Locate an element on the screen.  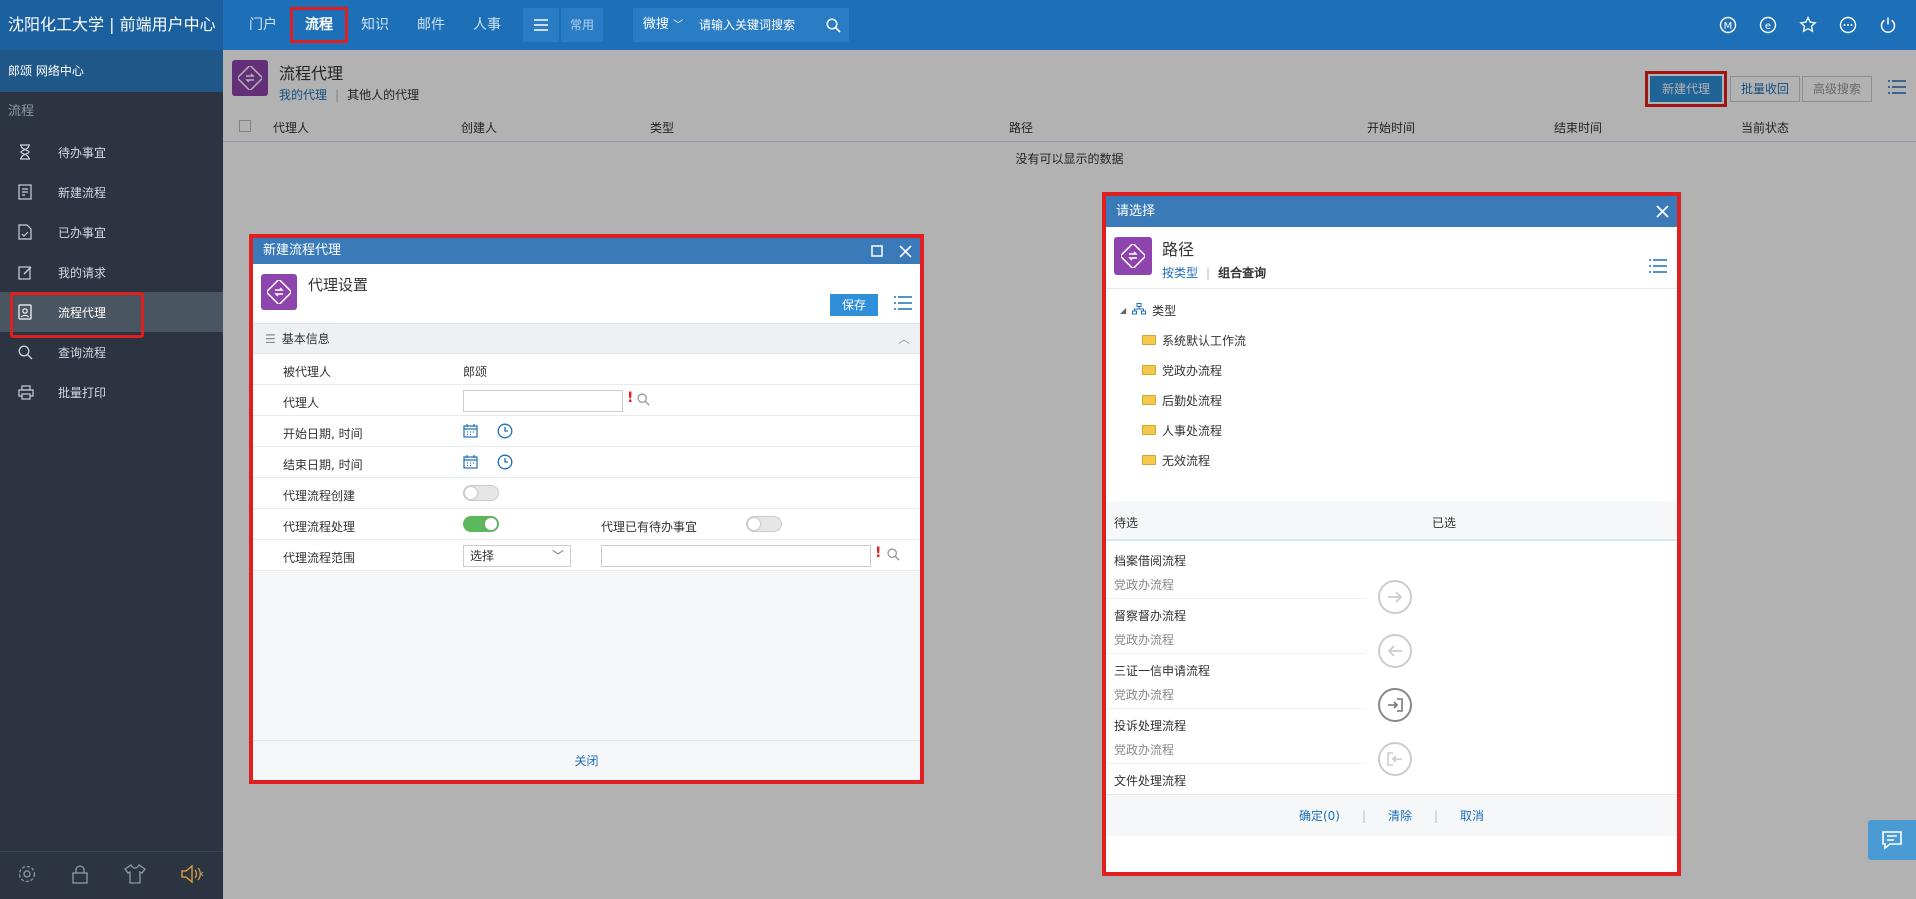
handle-toggle is located at coordinates (481, 524).